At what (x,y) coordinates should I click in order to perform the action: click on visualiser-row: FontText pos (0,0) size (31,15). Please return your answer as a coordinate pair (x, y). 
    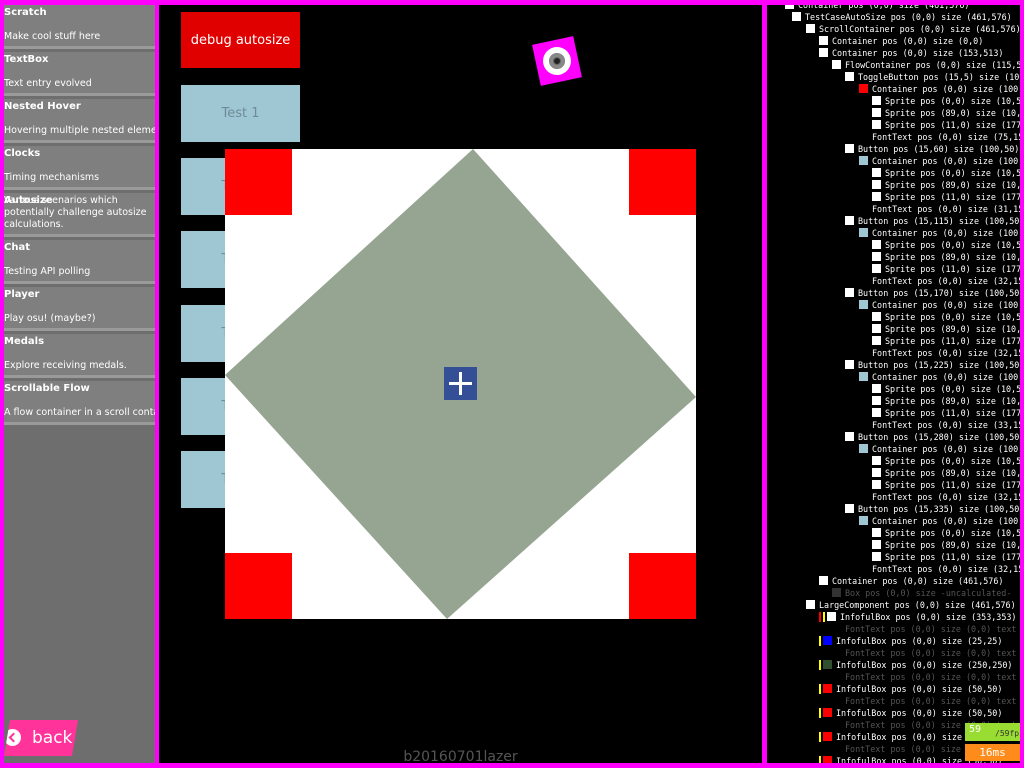
    Looking at the image, I should click on (939, 209).